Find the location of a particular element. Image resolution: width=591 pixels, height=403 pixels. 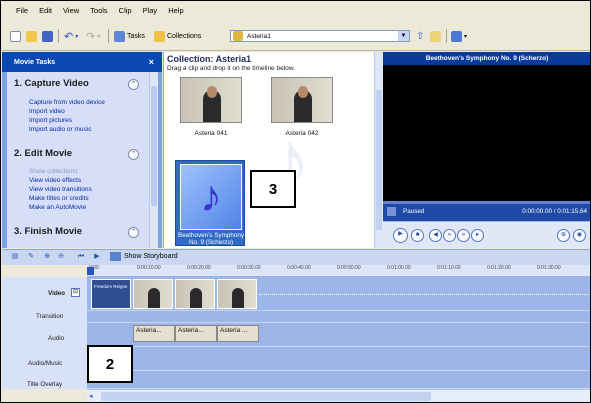

link-titles-credits: Make titles or credits is located at coordinates (59, 198).